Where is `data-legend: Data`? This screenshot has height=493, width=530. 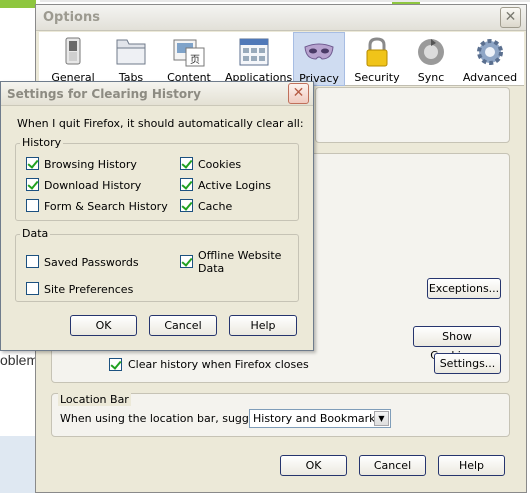 data-legend: Data is located at coordinates (35, 233).